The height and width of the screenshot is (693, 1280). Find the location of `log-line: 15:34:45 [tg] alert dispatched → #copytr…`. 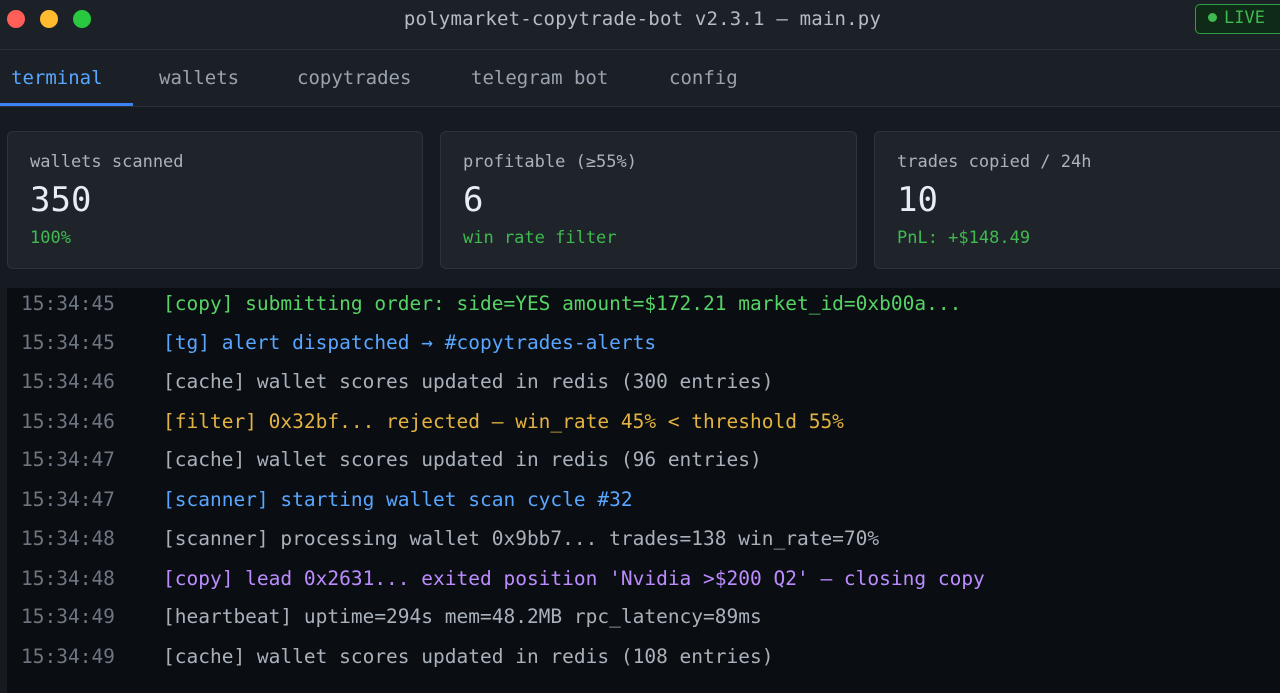

log-line: 15:34:45 [tg] alert dispatched → #copytr… is located at coordinates (643, 343).